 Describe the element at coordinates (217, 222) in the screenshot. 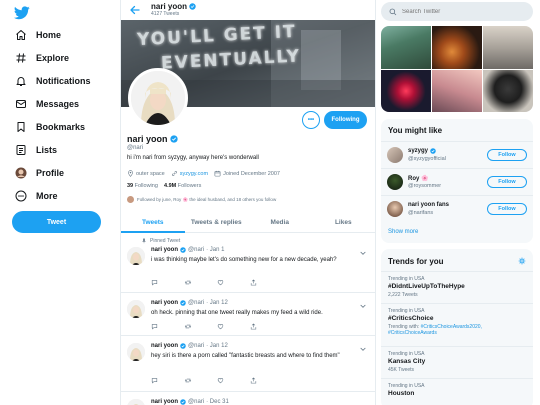

I see `tab-tweets-replies: Tweets & replies` at that location.